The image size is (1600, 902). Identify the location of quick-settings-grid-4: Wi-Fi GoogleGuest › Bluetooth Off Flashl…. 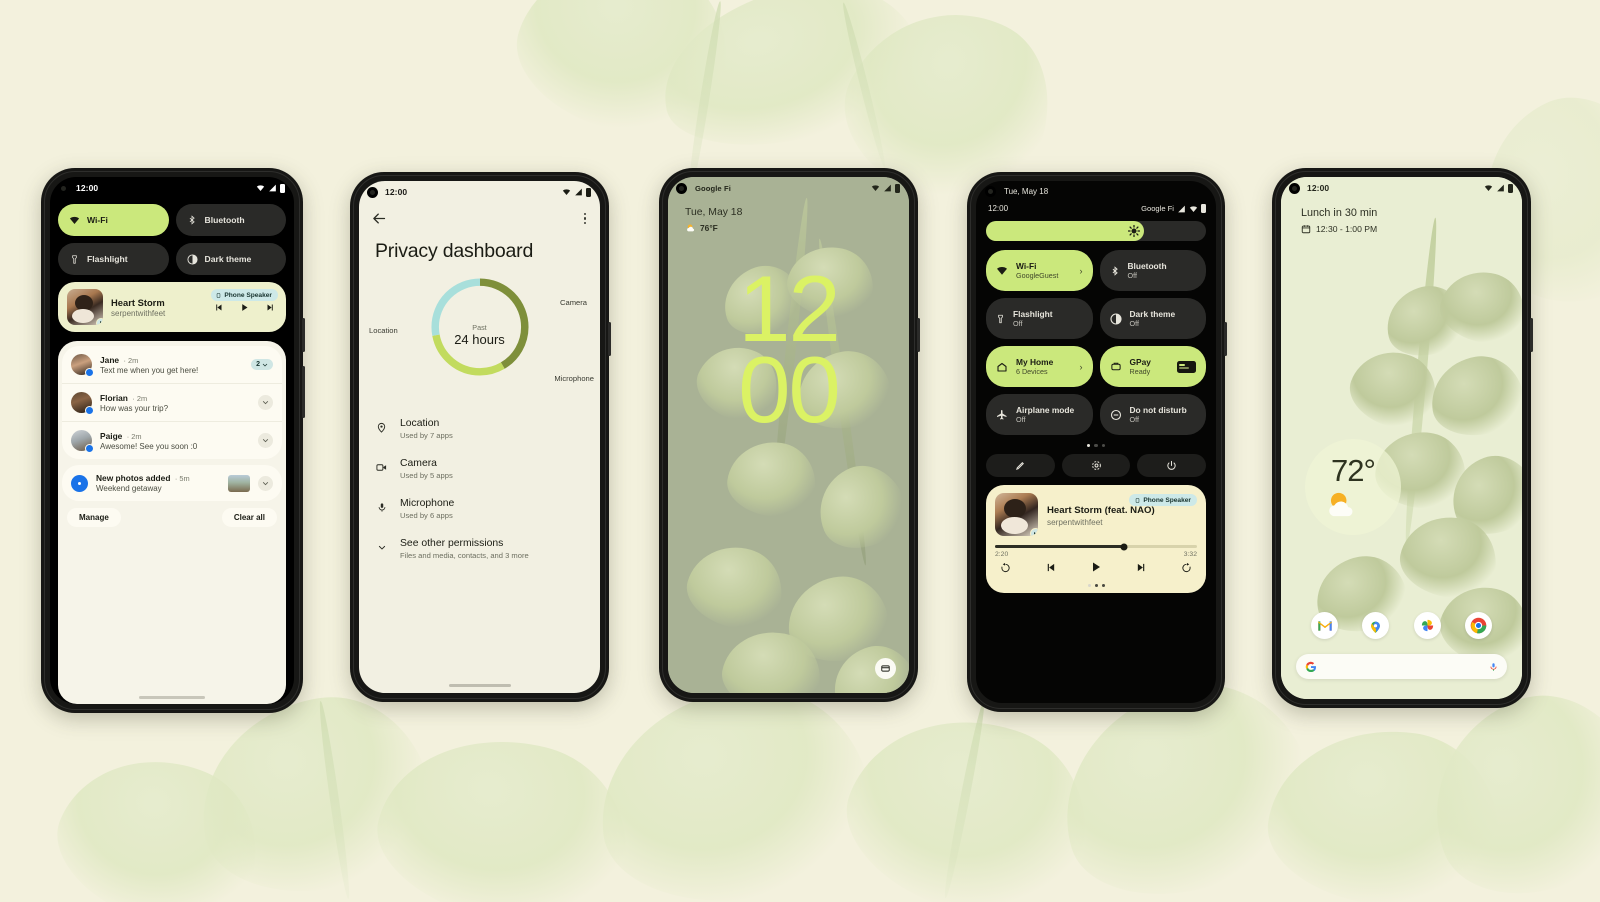
(1096, 338).